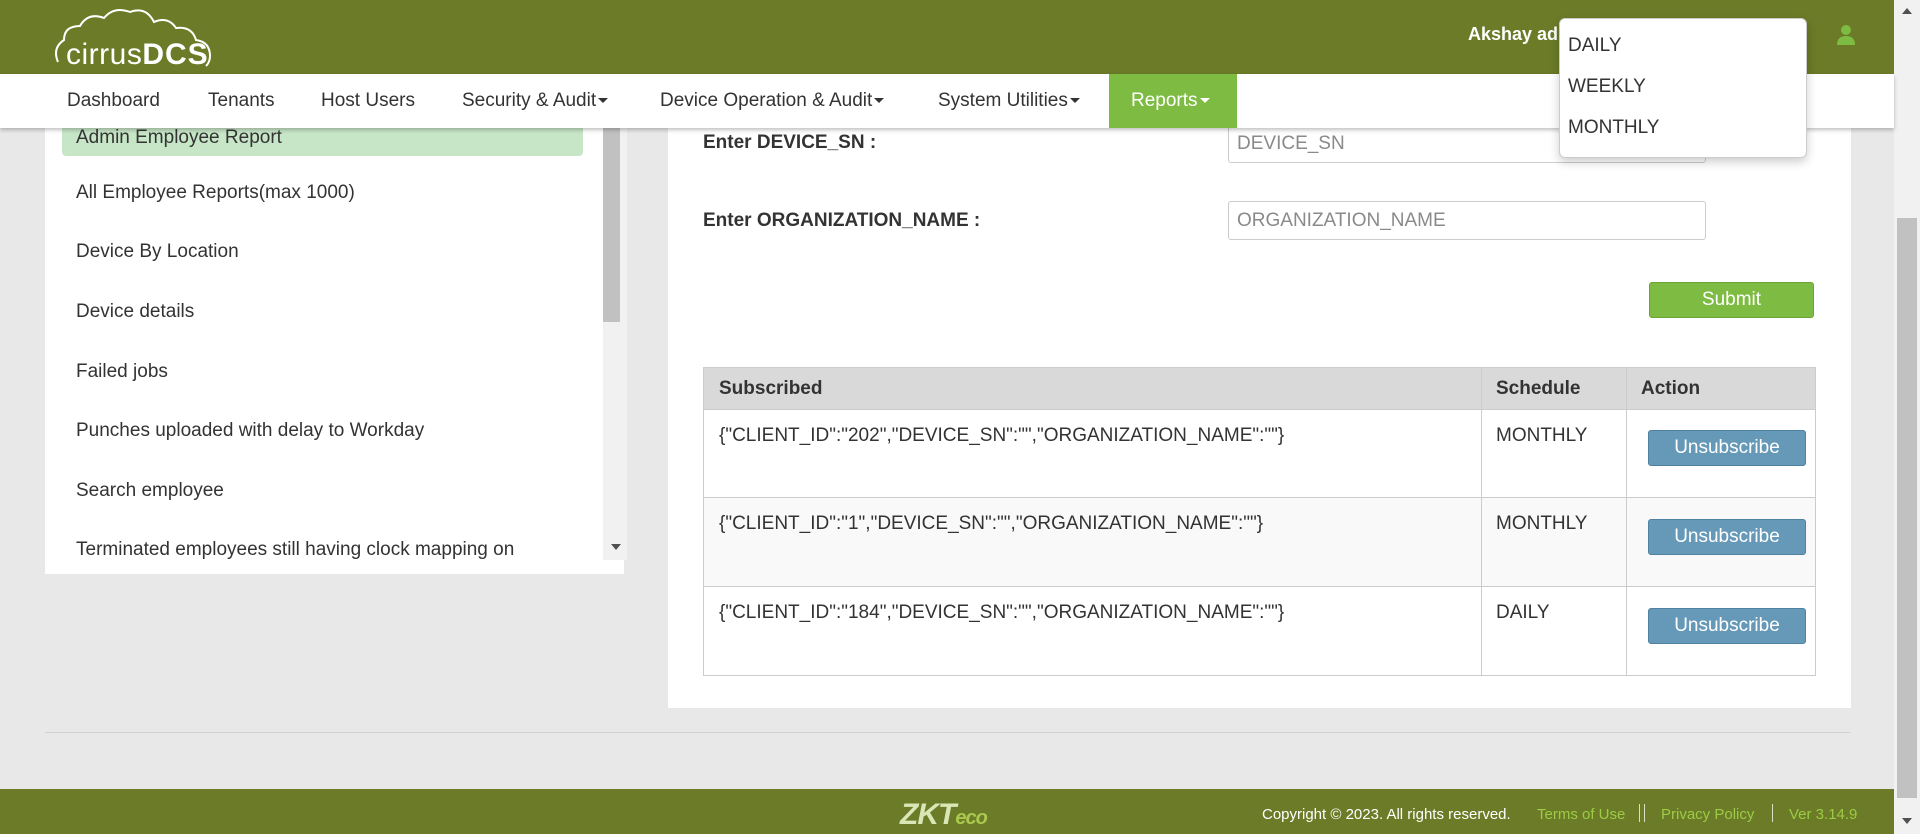 This screenshot has width=1920, height=834. What do you see at coordinates (104, 54) in the screenshot?
I see `logo-cirrus: cirrus` at bounding box center [104, 54].